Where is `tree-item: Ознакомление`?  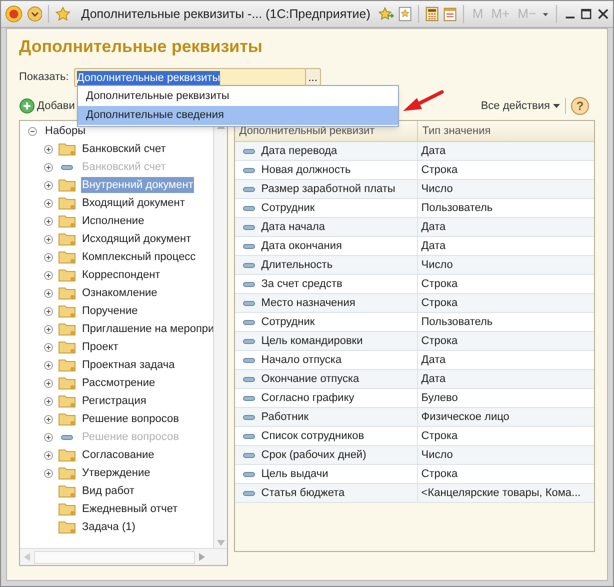
tree-item: Ознакомление is located at coordinates (119, 293).